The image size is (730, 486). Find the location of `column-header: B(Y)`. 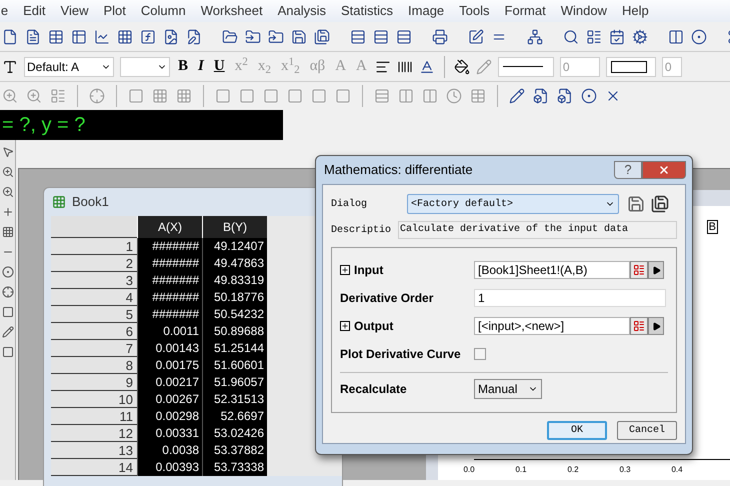

column-header: B(Y) is located at coordinates (234, 227).